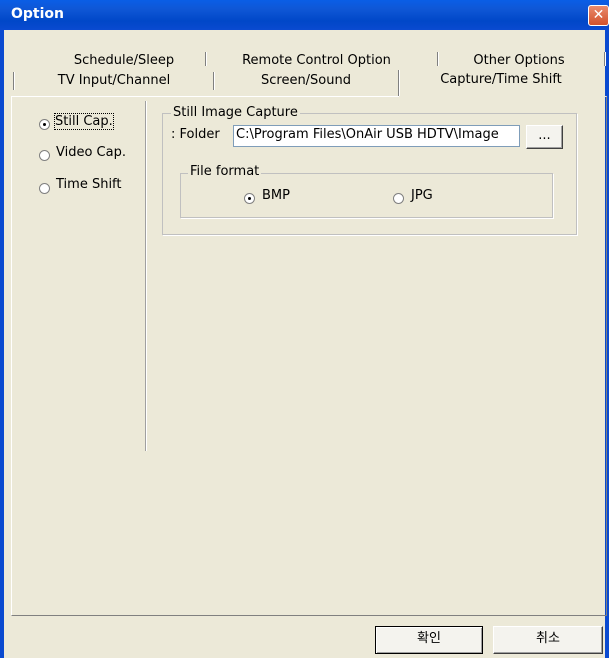  I want to click on still-cap-label: Still Cap., so click(84, 121).